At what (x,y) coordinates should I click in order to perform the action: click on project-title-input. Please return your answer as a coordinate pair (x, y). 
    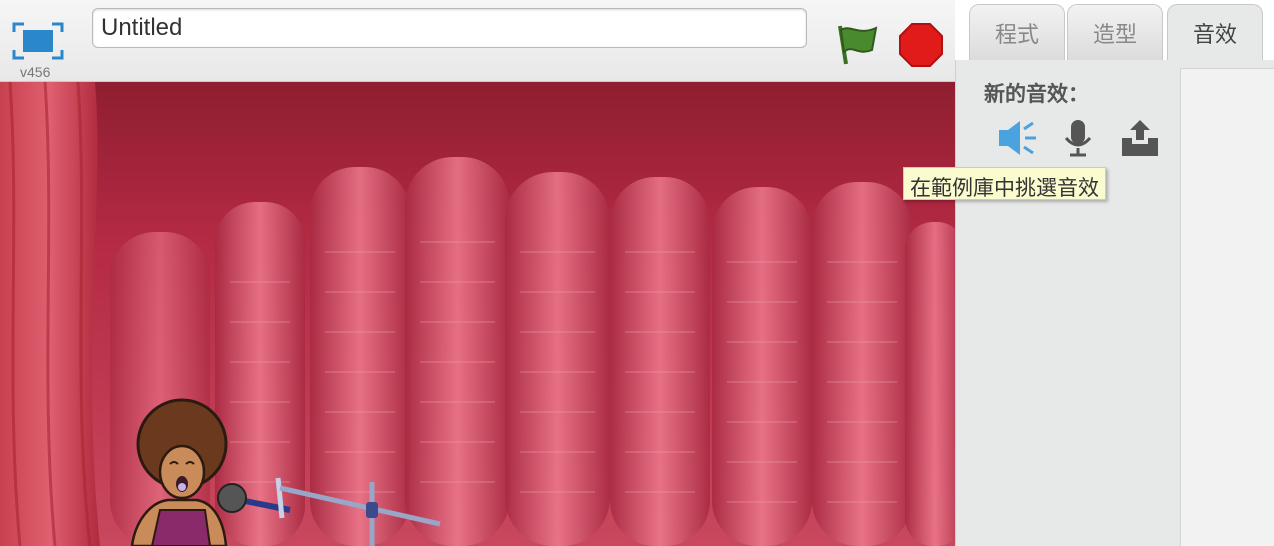
    Looking at the image, I should click on (449, 28).